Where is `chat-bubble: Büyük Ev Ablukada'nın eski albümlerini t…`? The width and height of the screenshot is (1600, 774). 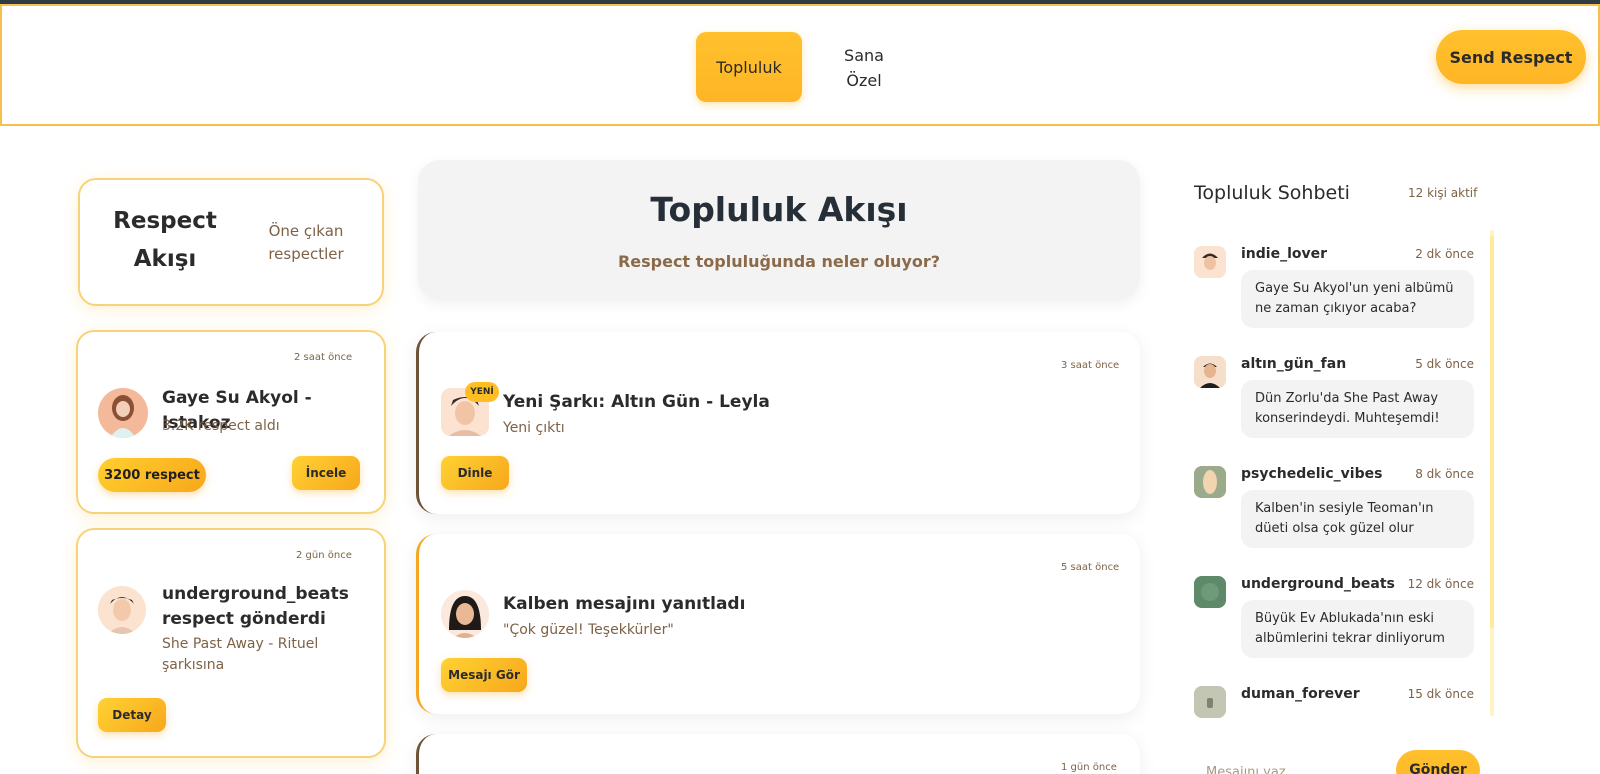 chat-bubble: Büyük Ev Ablukada'nın eski albümlerini t… is located at coordinates (1357, 629).